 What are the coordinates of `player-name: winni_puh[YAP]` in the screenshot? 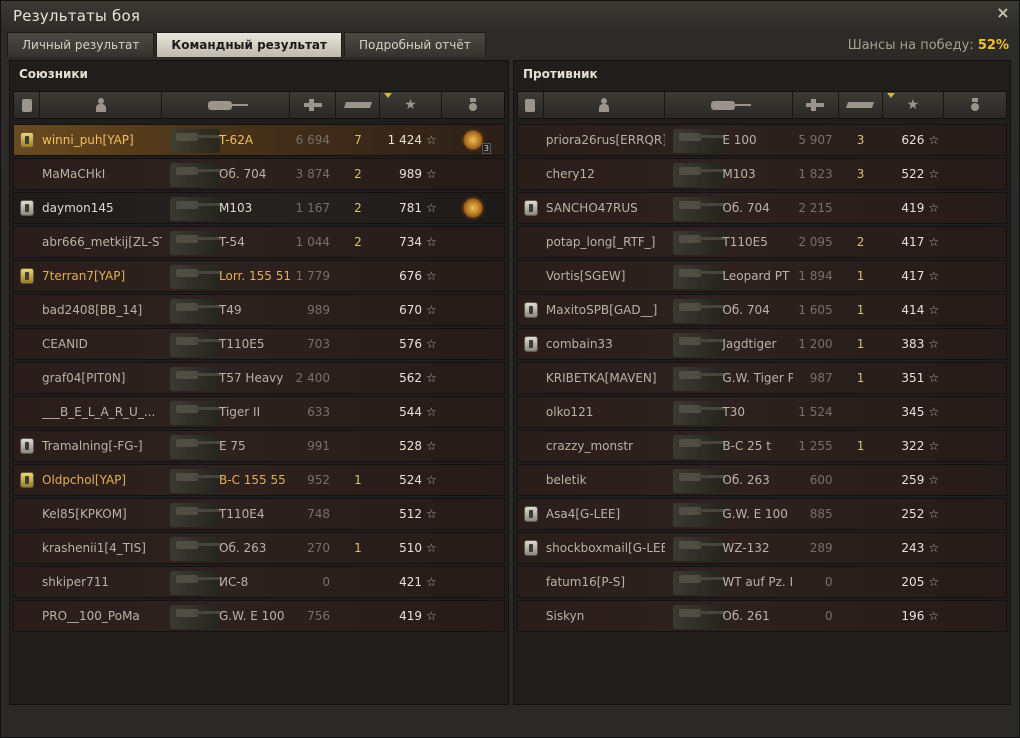 It's located at (88, 140).